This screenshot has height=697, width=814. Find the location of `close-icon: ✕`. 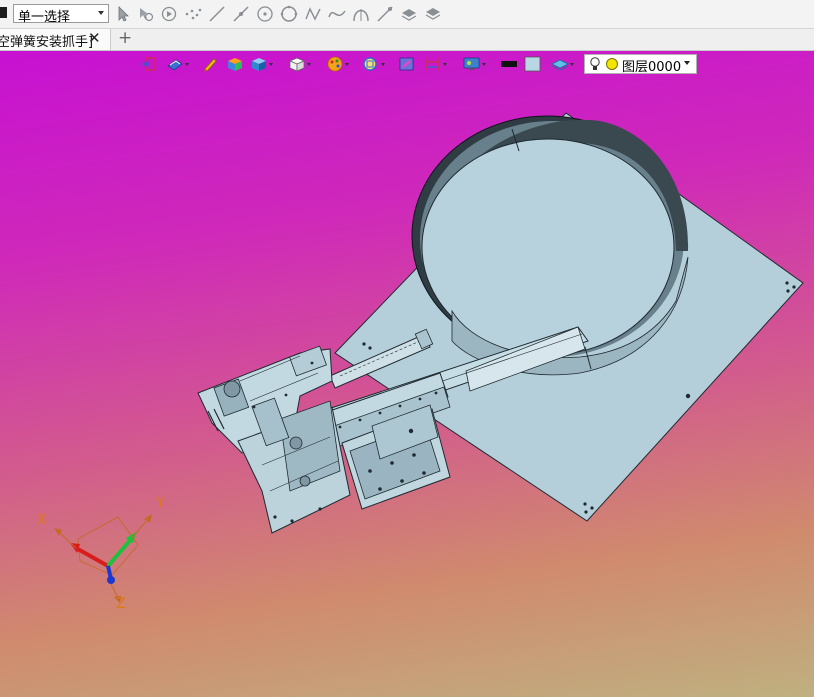

close-icon: ✕ is located at coordinates (94, 38).